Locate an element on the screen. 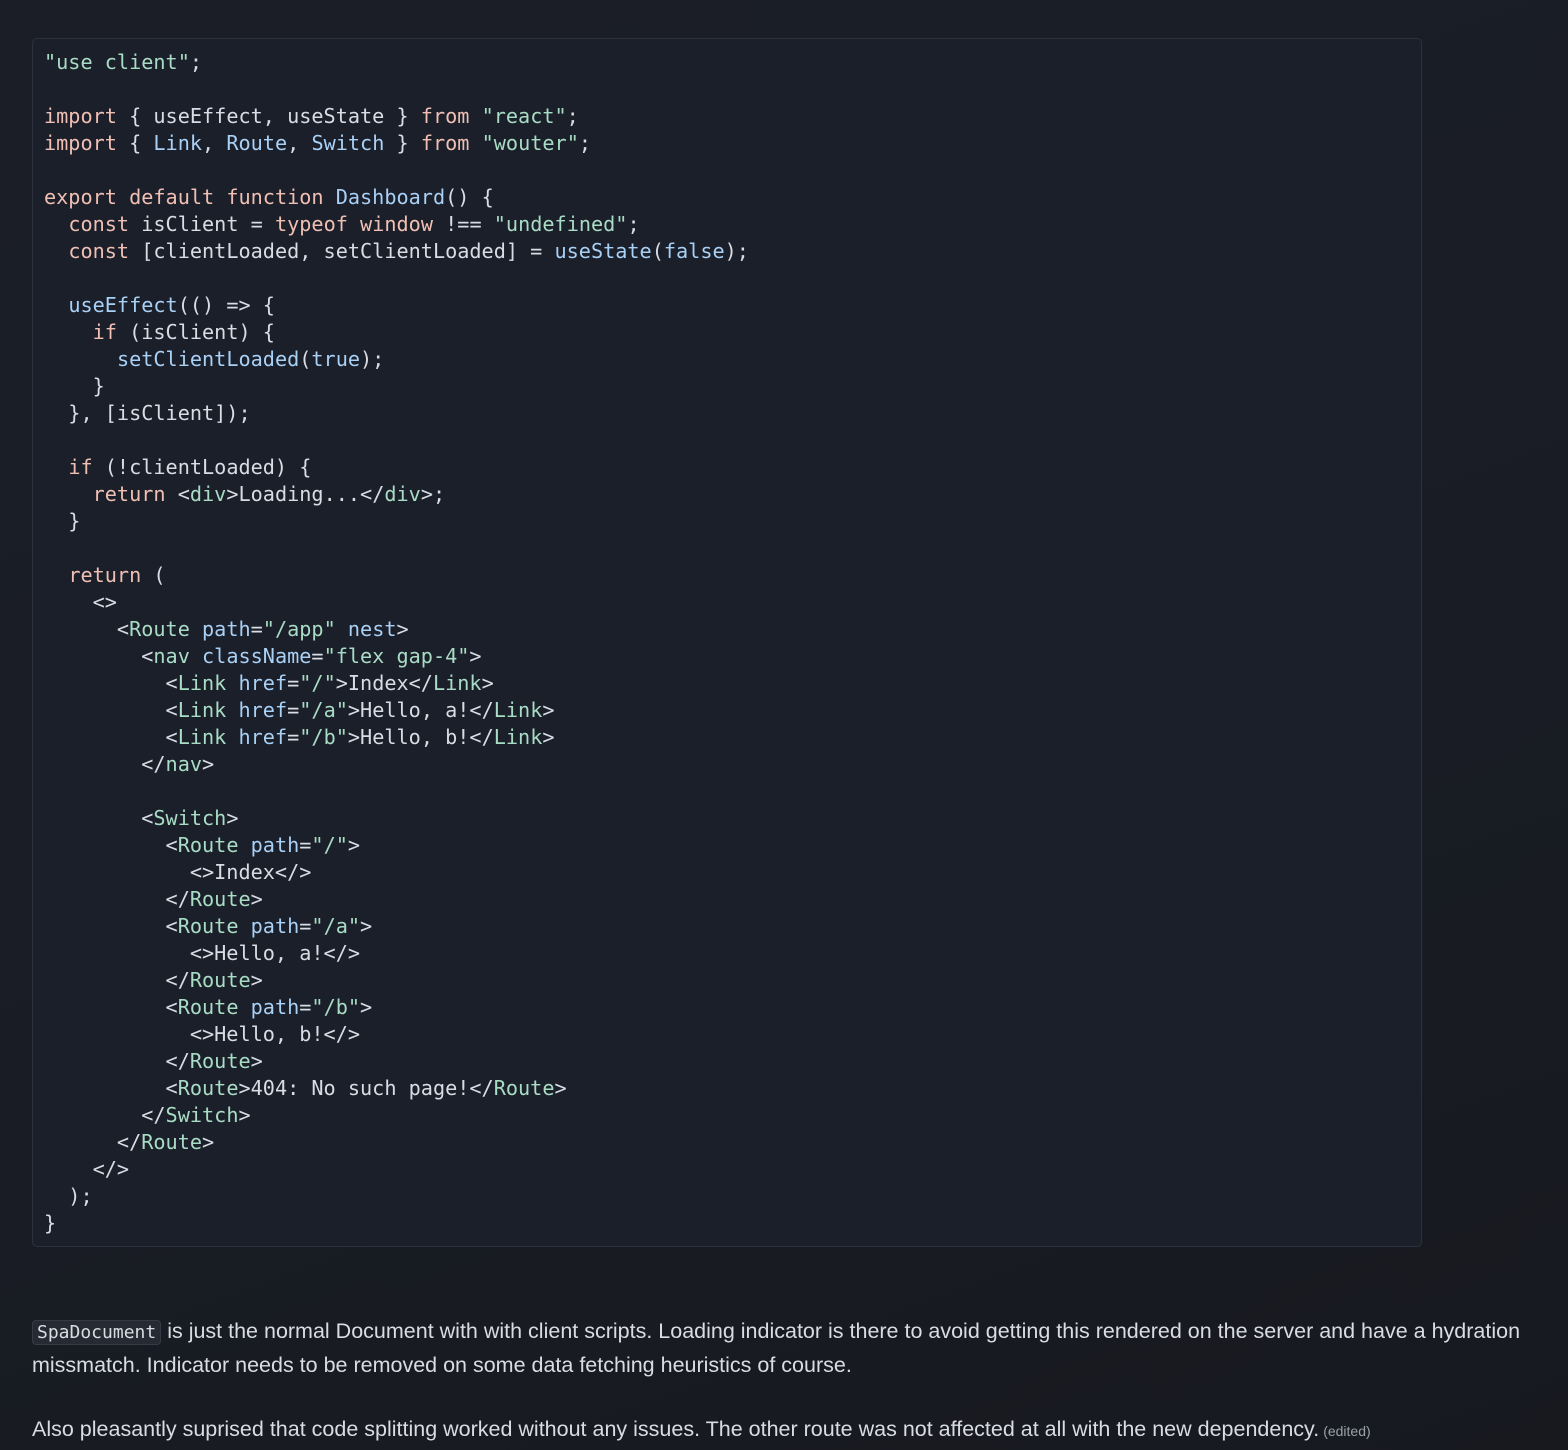  code-line: <Route path="/a"> is located at coordinates (732, 926).